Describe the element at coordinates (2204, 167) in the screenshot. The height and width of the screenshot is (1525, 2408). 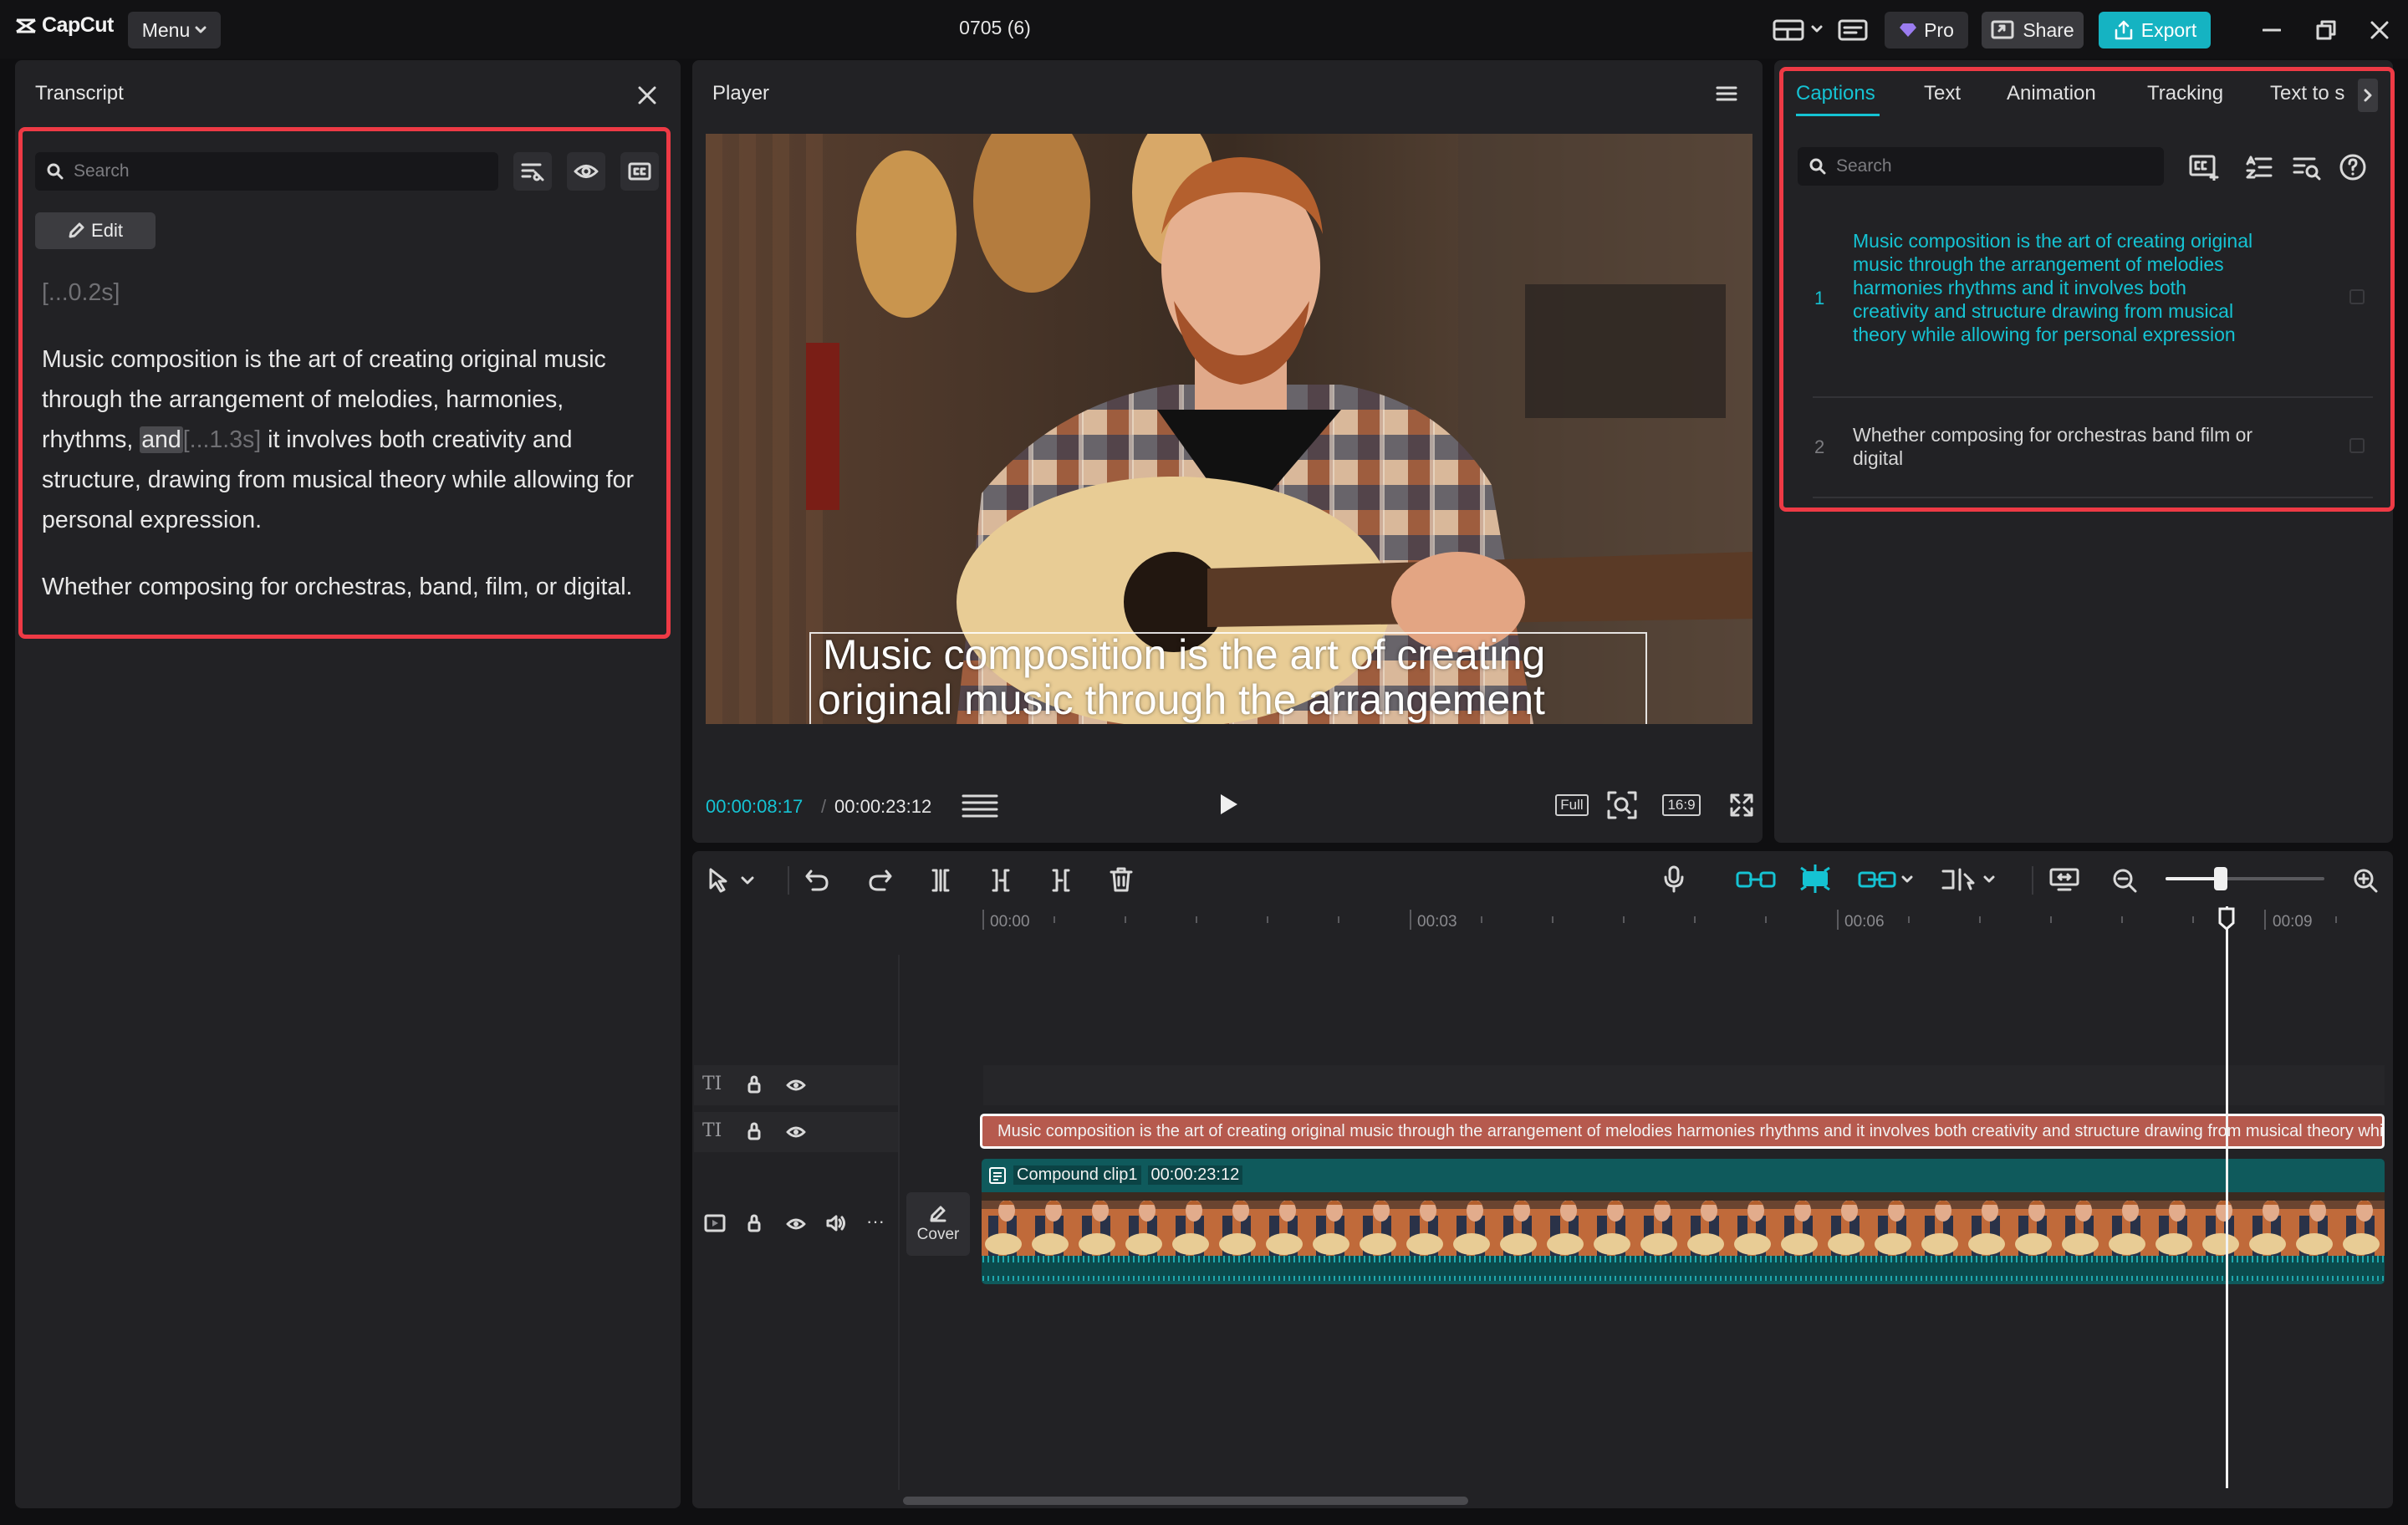
I see `add-caption-icon` at that location.